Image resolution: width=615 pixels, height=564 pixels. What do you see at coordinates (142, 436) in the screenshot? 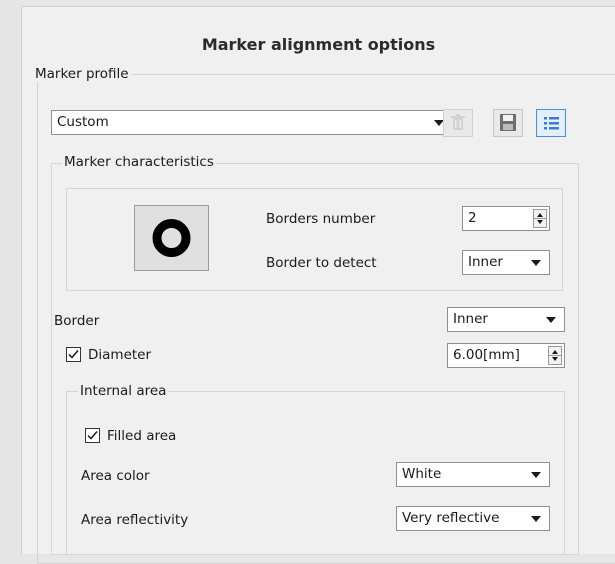
I see `filled-area-label: Filled area` at bounding box center [142, 436].